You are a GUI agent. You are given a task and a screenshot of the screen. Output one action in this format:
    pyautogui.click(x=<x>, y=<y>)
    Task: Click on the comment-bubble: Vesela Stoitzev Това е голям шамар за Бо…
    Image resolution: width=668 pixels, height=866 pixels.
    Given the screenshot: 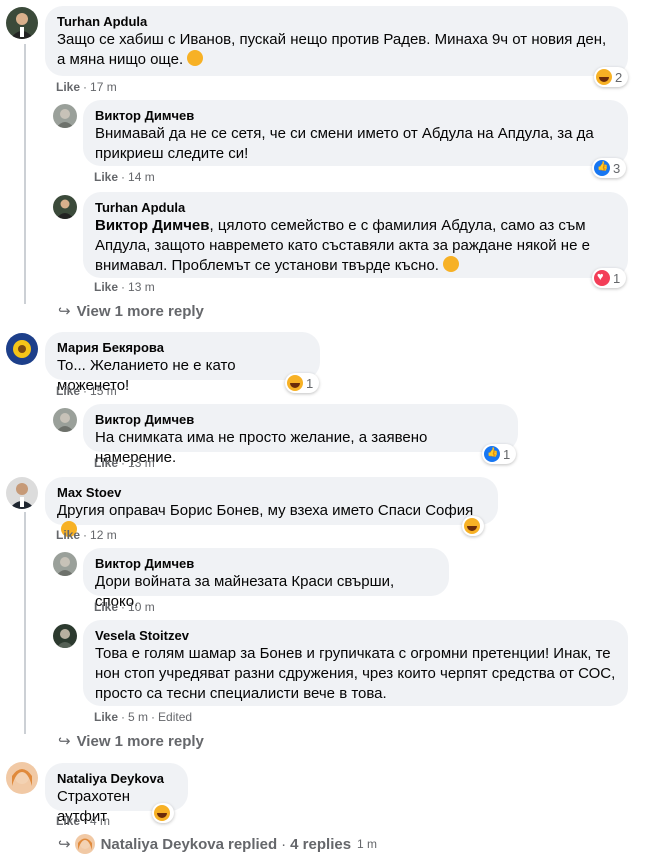 What is the action you would take?
    pyautogui.click(x=355, y=663)
    